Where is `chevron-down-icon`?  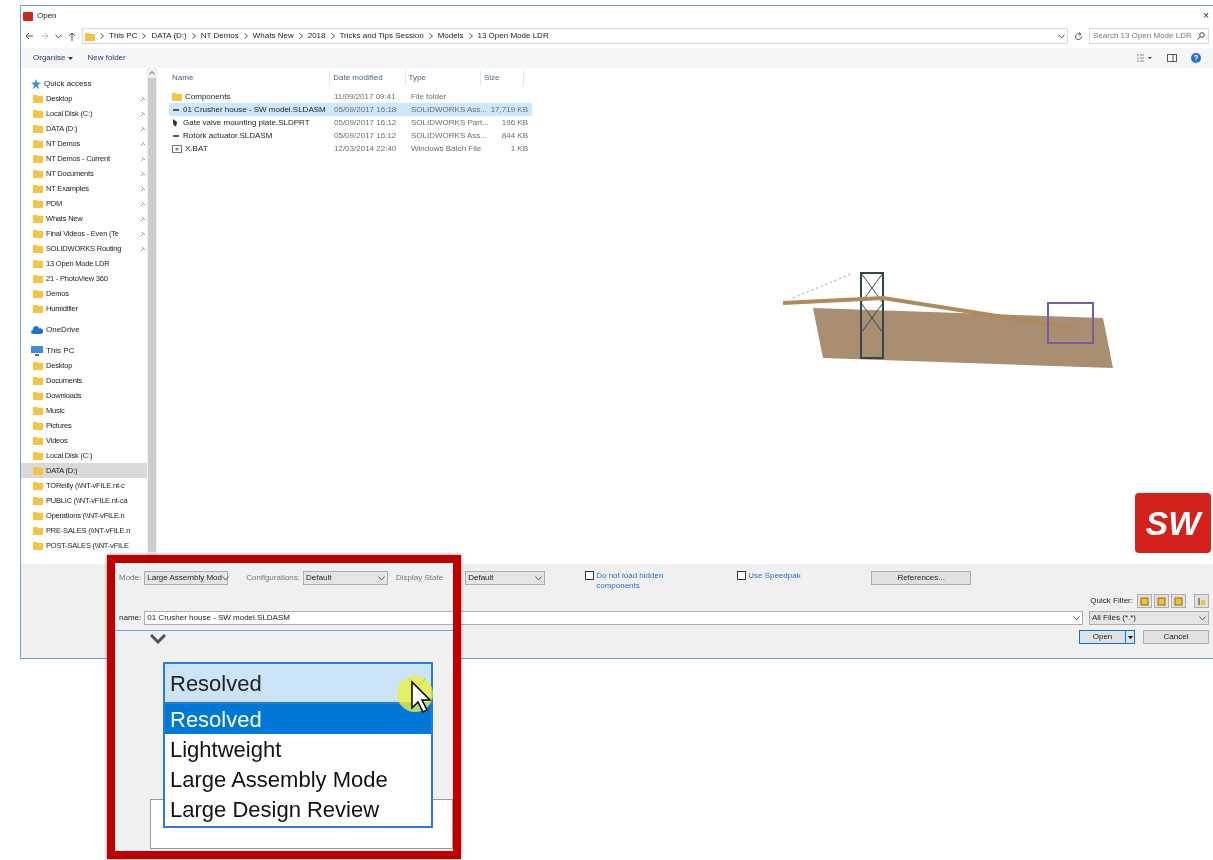 chevron-down-icon is located at coordinates (158, 639).